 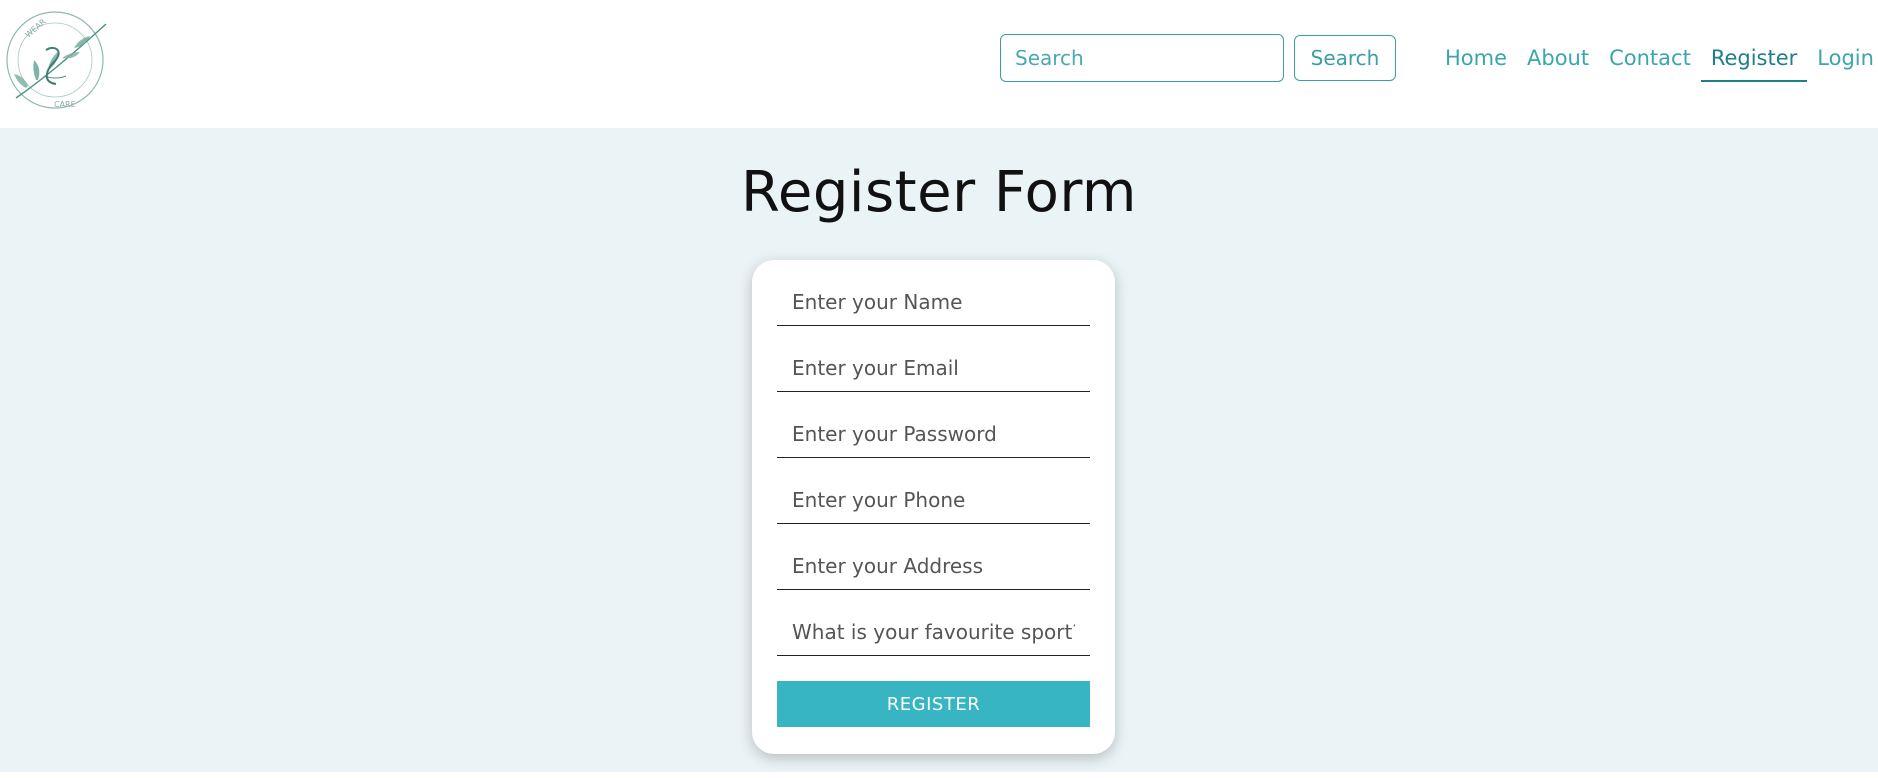 What do you see at coordinates (933, 704) in the screenshot?
I see `register-button: REGISTER` at bounding box center [933, 704].